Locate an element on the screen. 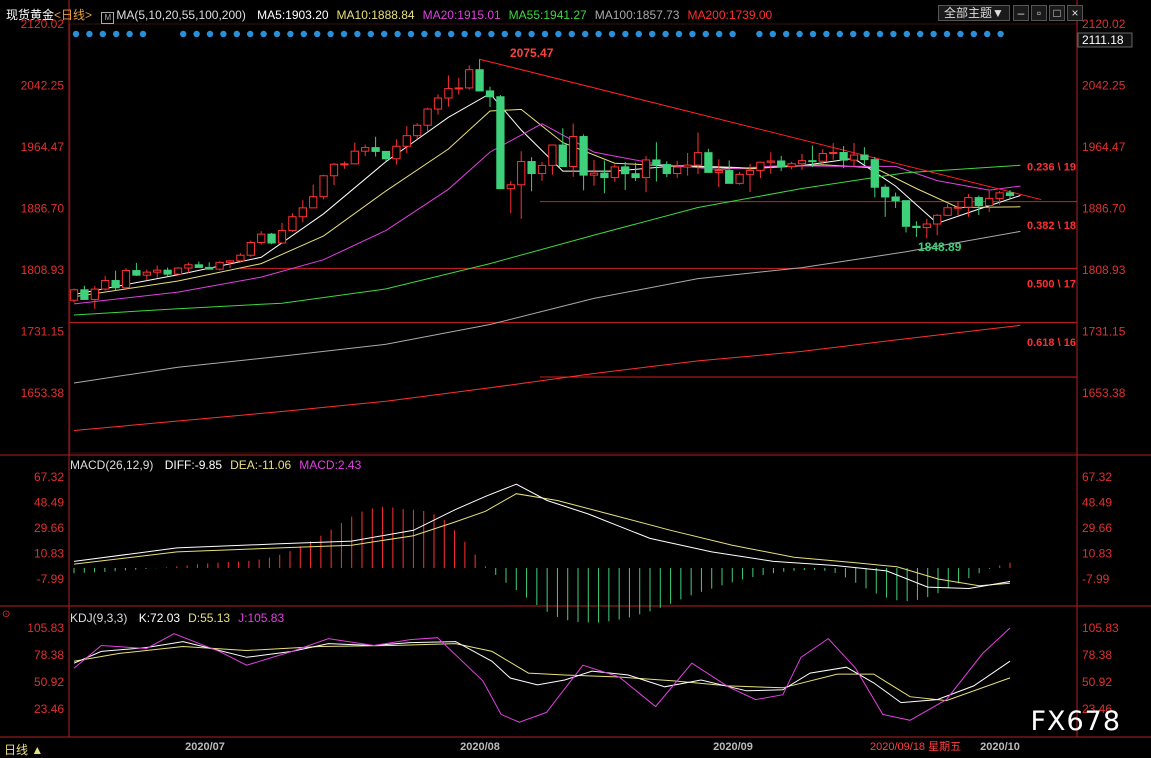 The height and width of the screenshot is (758, 1151). kdj-value-label-1: D:55.13 is located at coordinates (209, 618).